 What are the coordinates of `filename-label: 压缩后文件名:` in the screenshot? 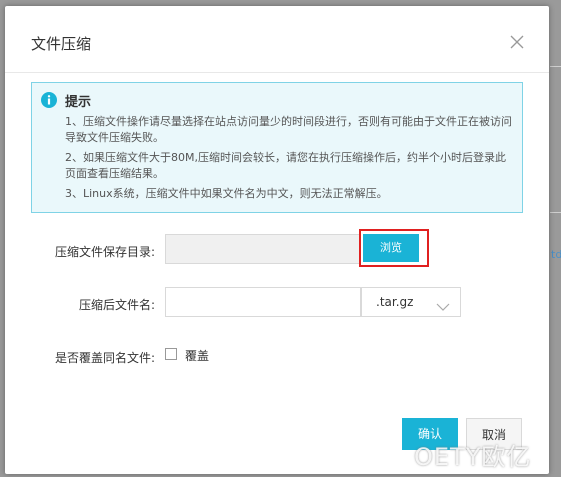 It's located at (116, 305).